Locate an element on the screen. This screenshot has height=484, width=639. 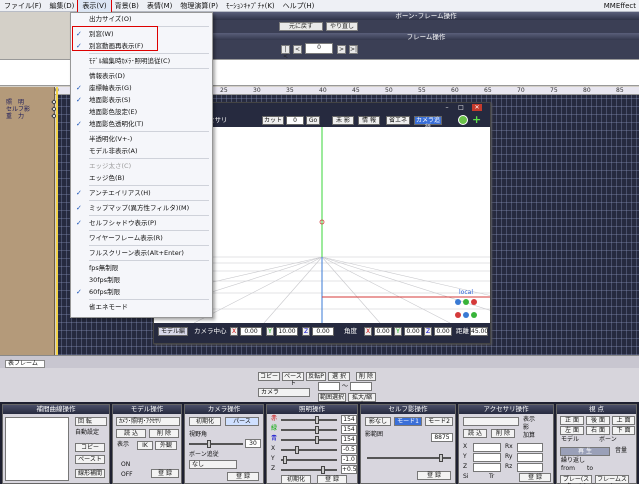
first-key-button-front: |< is located at coordinates (285, 52).